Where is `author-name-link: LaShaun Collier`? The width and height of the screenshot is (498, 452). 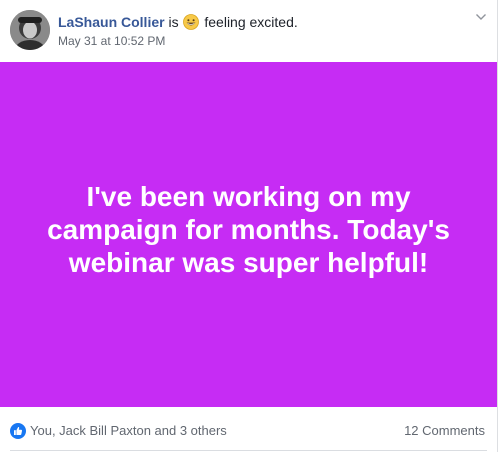
author-name-link: LaShaun Collier is located at coordinates (111, 22).